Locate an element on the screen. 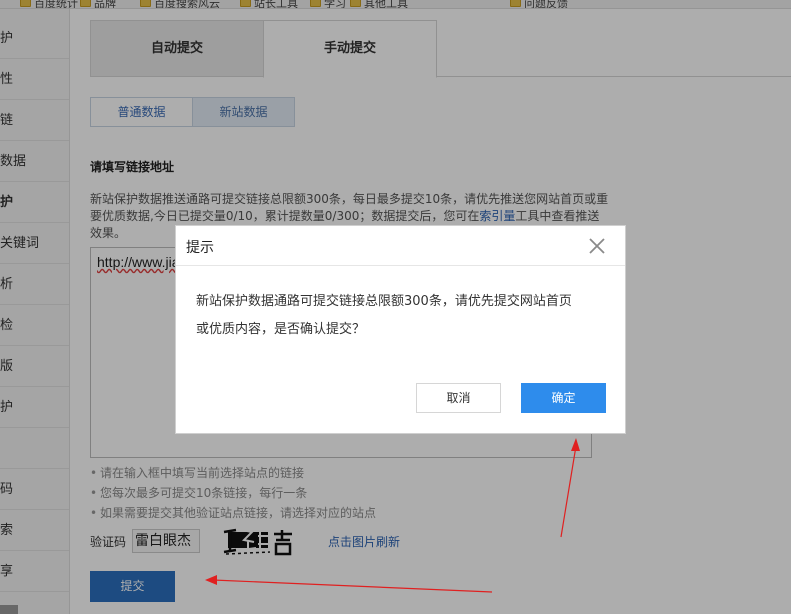 The height and width of the screenshot is (614, 791). cancel-button: 取消 is located at coordinates (458, 398).